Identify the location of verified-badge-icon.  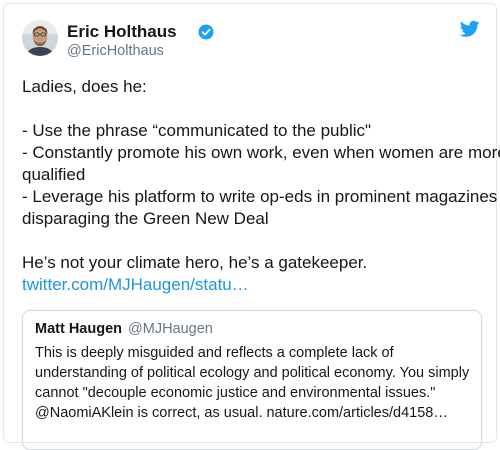
(206, 32).